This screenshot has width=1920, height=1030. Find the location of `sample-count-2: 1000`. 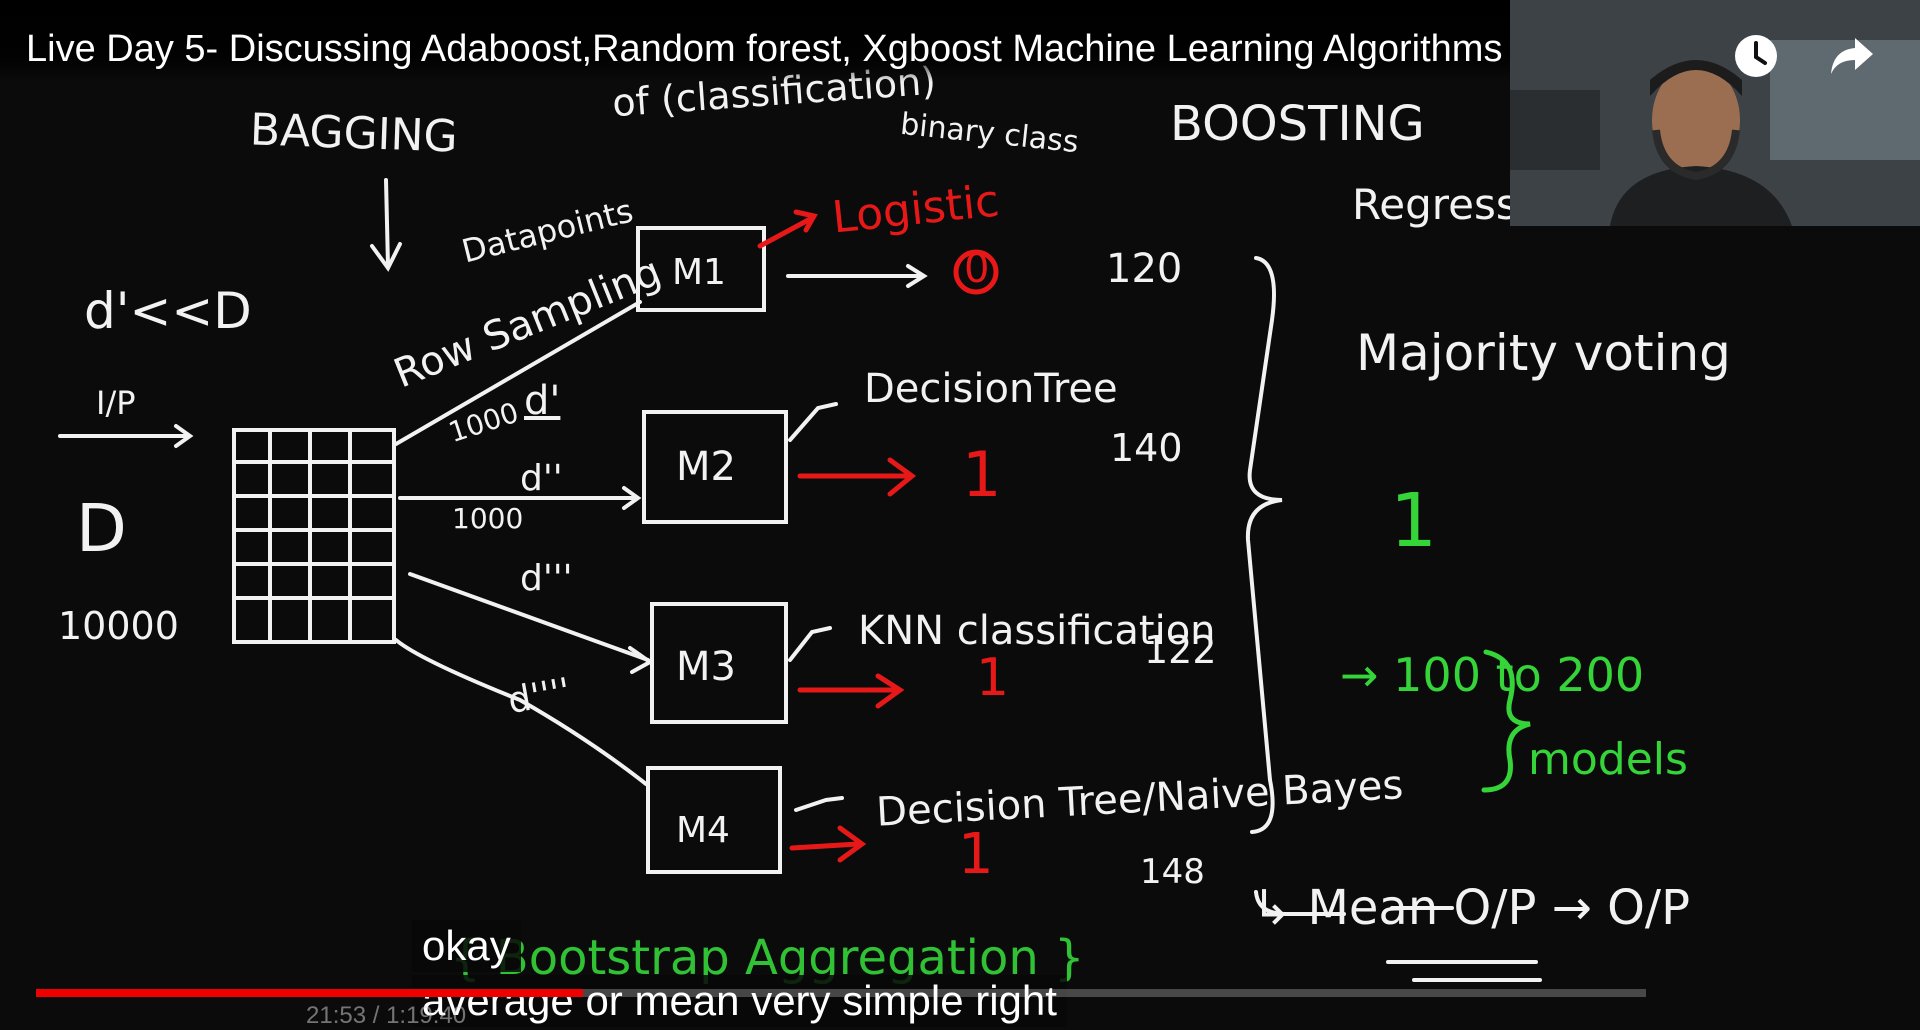

sample-count-2: 1000 is located at coordinates (488, 518).